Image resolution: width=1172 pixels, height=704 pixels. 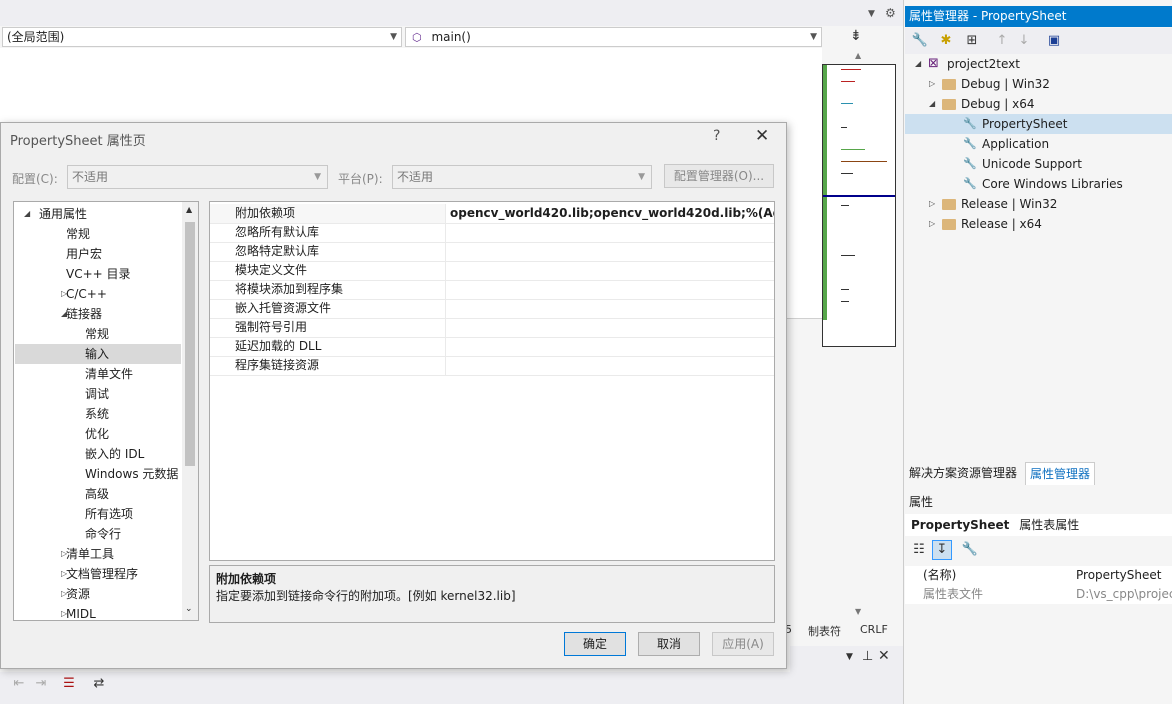 What do you see at coordinates (983, 64) in the screenshot?
I see `tree-item-label: project2text` at bounding box center [983, 64].